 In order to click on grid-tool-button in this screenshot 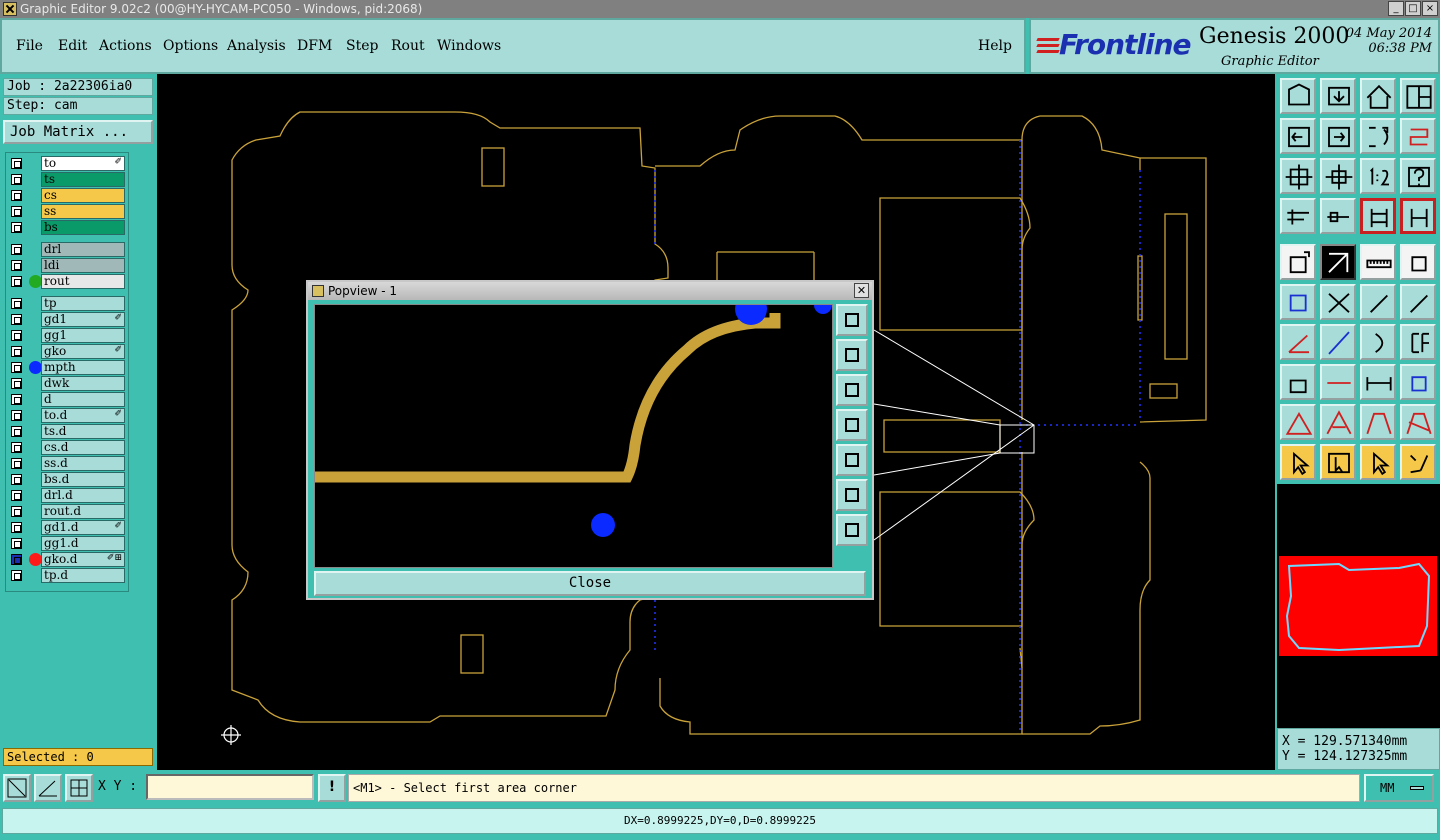, I will do `click(79, 788)`.